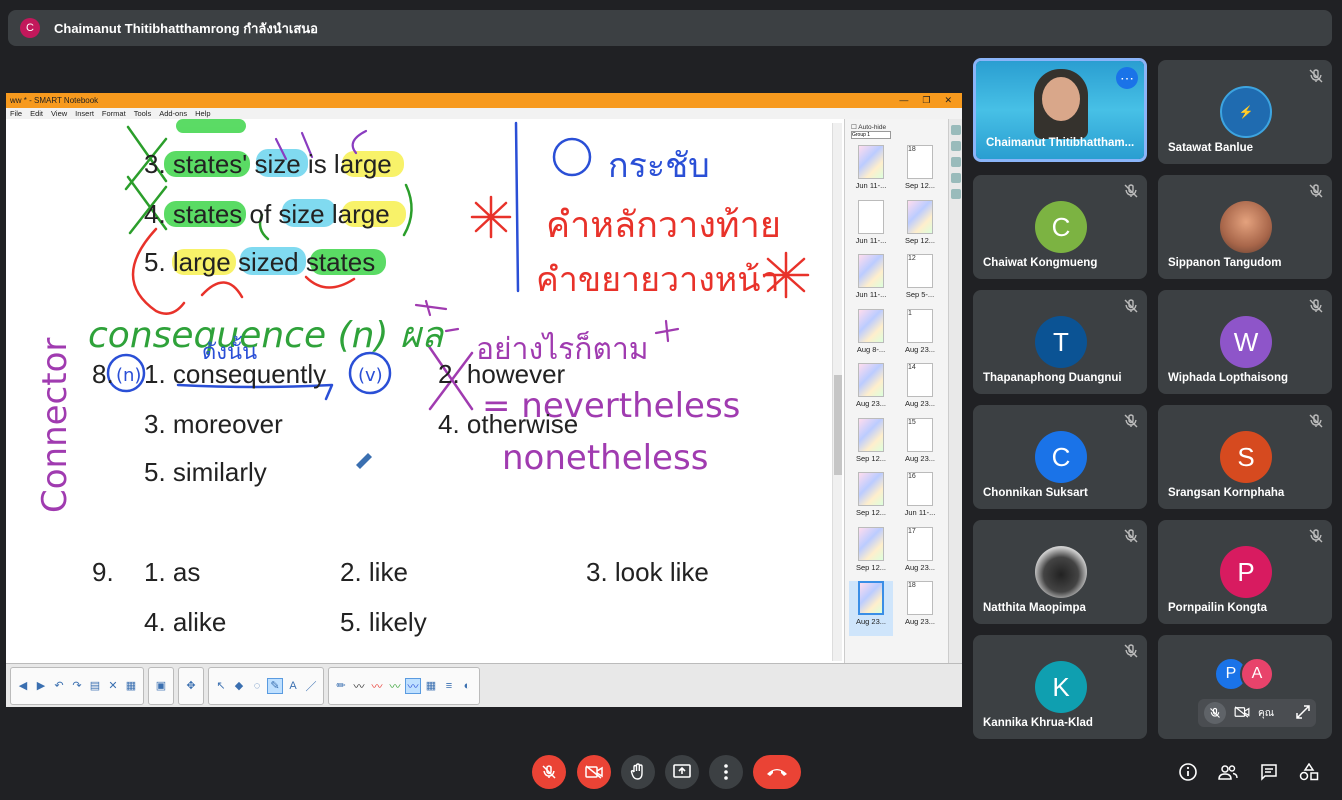 The image size is (1342, 800). What do you see at coordinates (838, 425) in the screenshot?
I see `scrollbar-thumb` at bounding box center [838, 425].